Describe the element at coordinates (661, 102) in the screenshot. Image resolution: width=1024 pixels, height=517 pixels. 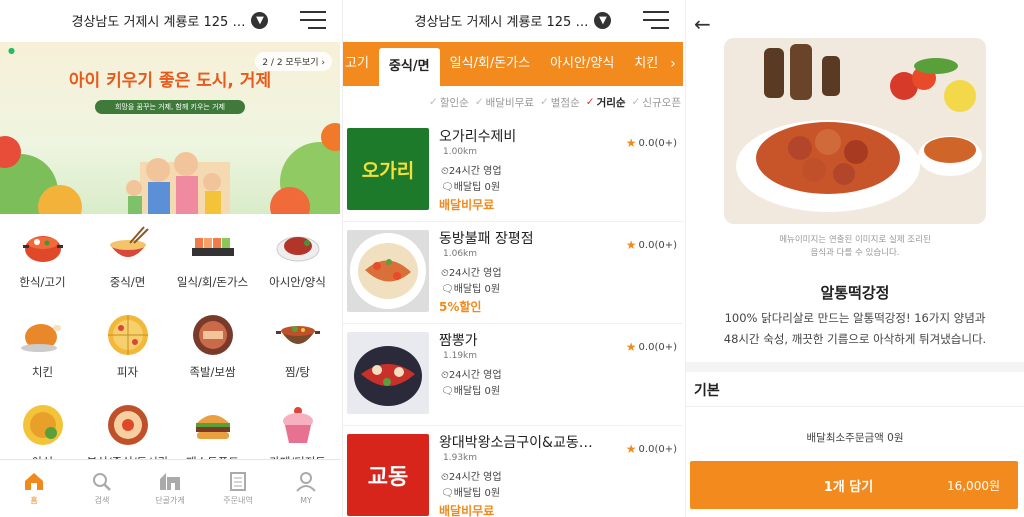
I see `sort-label: 신규오픈` at that location.